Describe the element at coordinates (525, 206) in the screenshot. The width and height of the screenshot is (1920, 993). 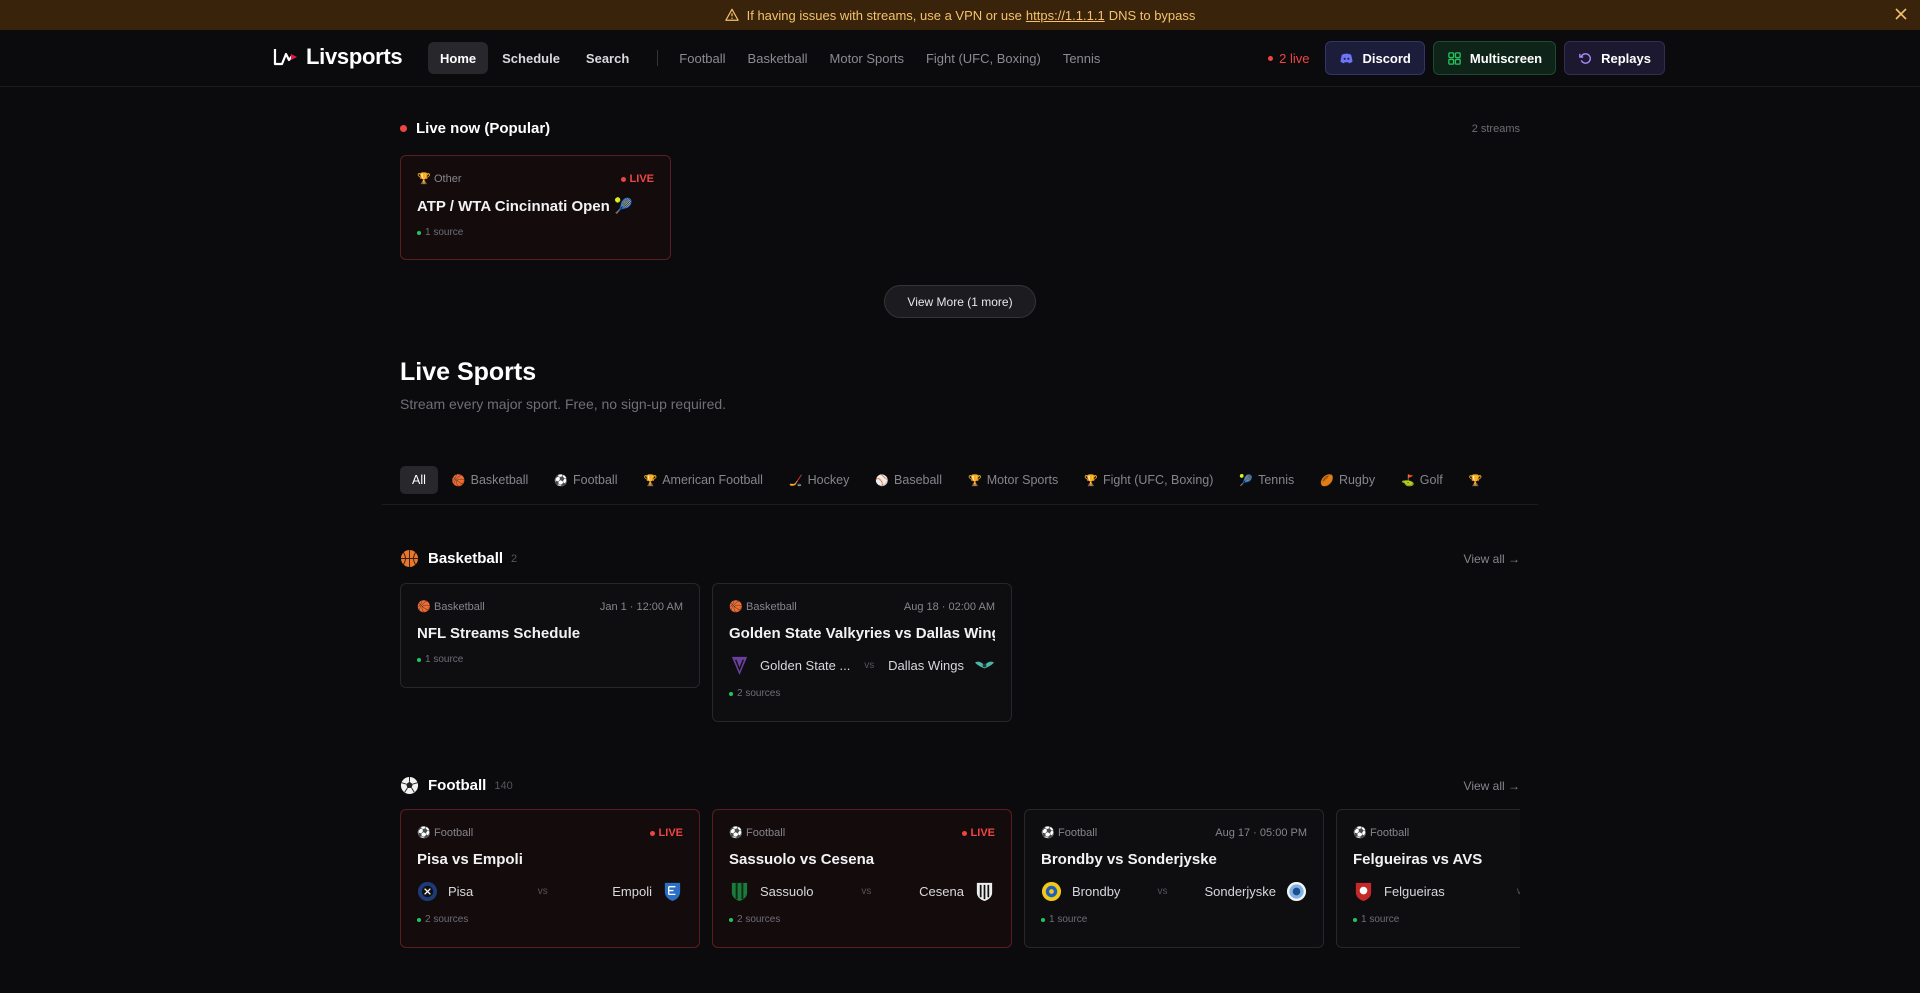
I see `card-title: ATP / WTA Cincinnati Open 🎾` at that location.